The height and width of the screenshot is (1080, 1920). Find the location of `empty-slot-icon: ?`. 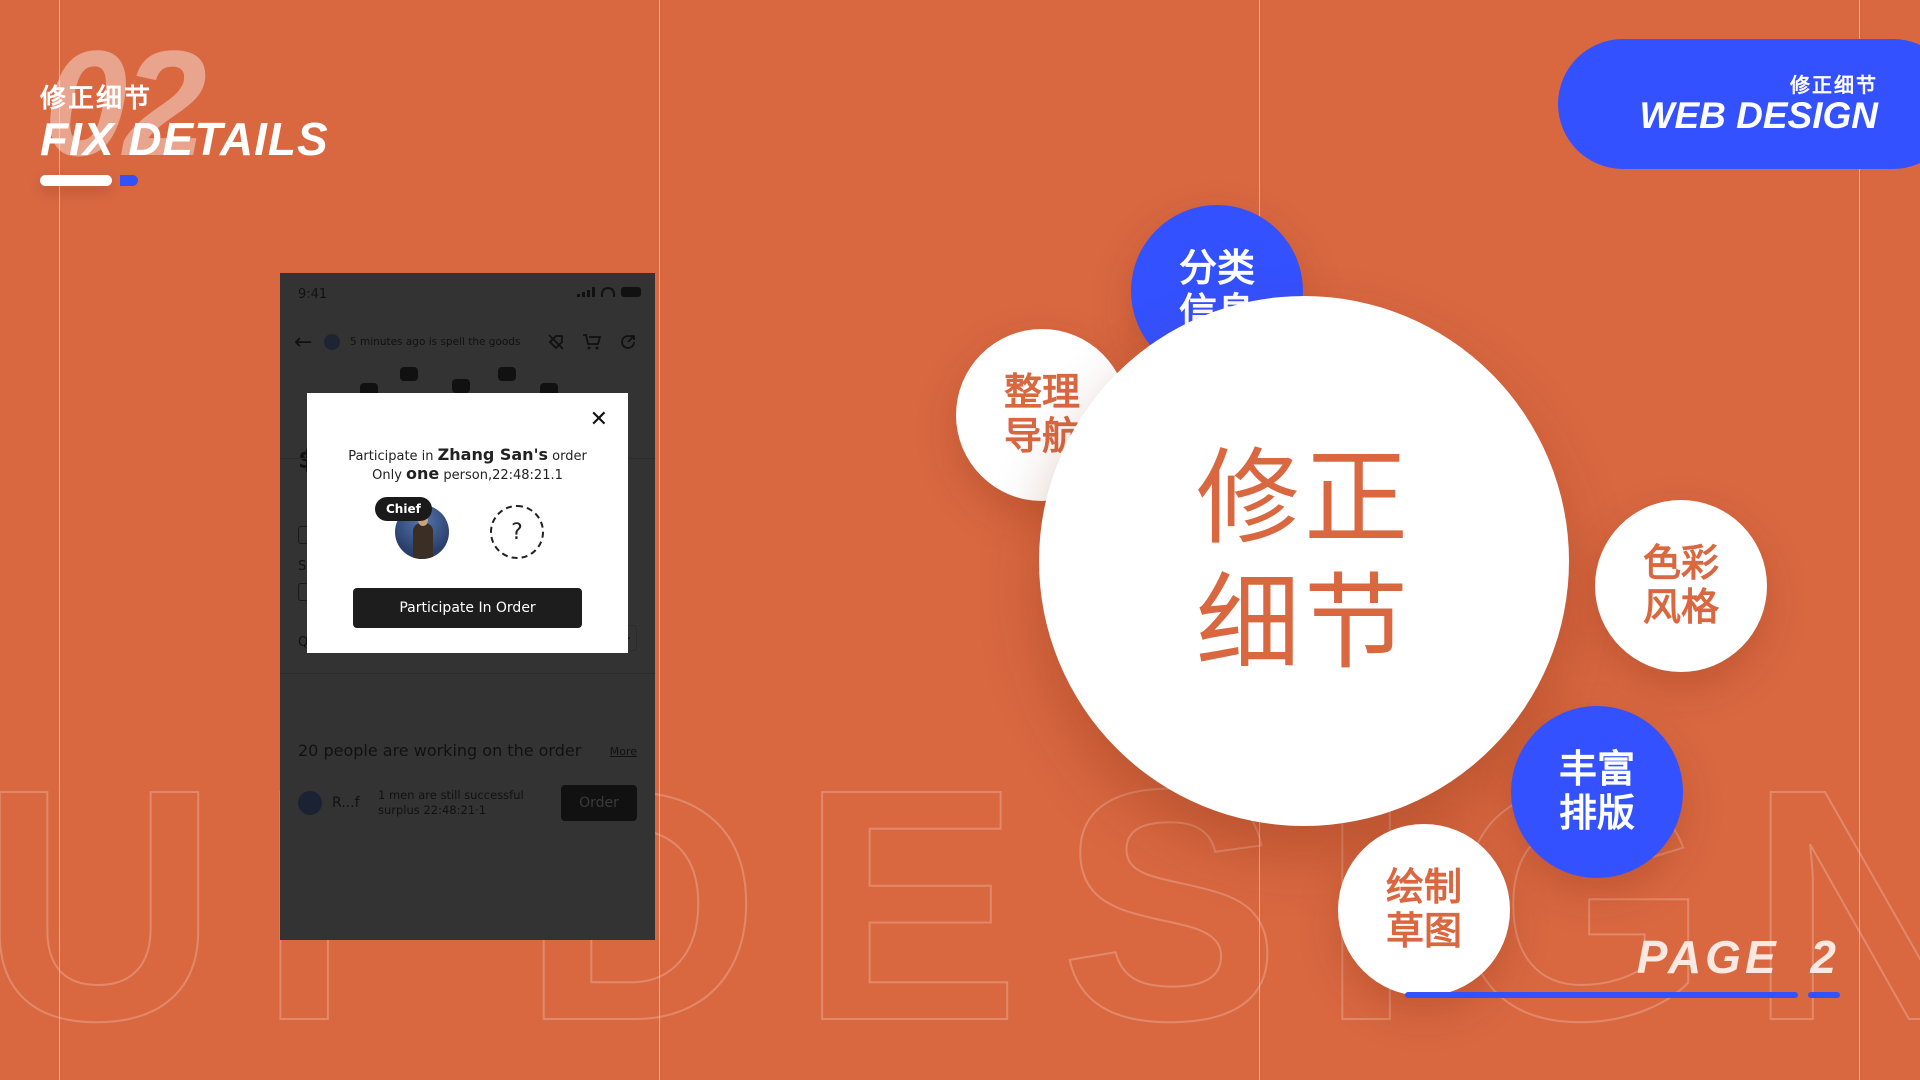

empty-slot-icon: ? is located at coordinates (517, 532).